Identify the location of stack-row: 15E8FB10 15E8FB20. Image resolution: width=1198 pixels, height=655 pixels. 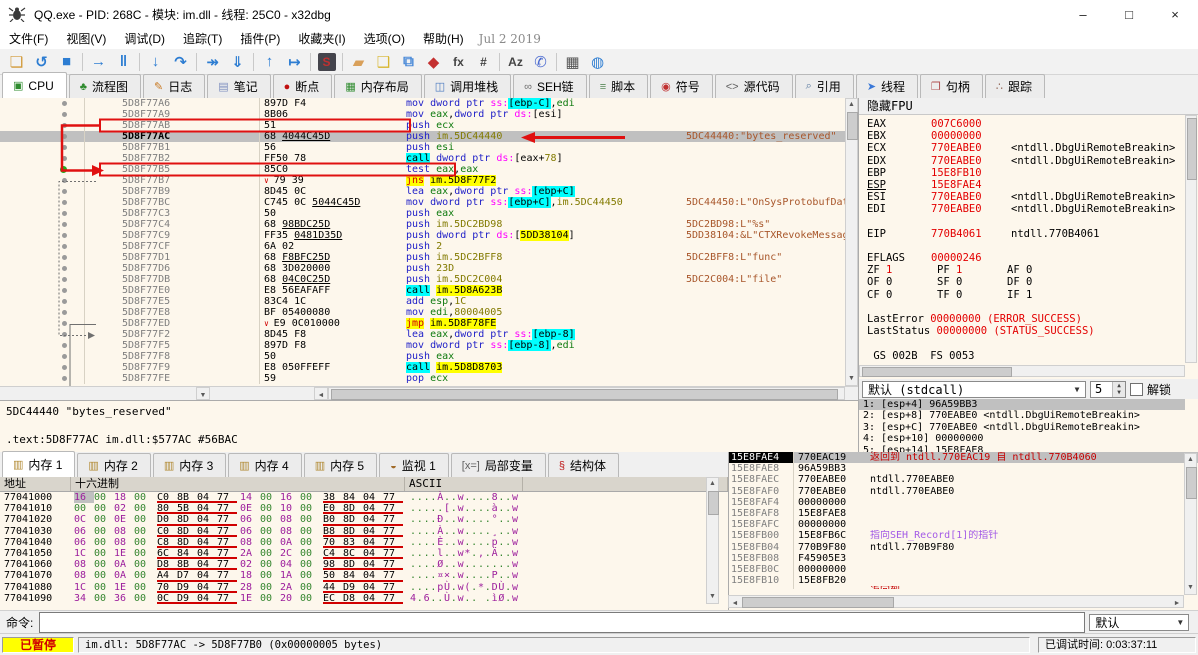
(963, 581).